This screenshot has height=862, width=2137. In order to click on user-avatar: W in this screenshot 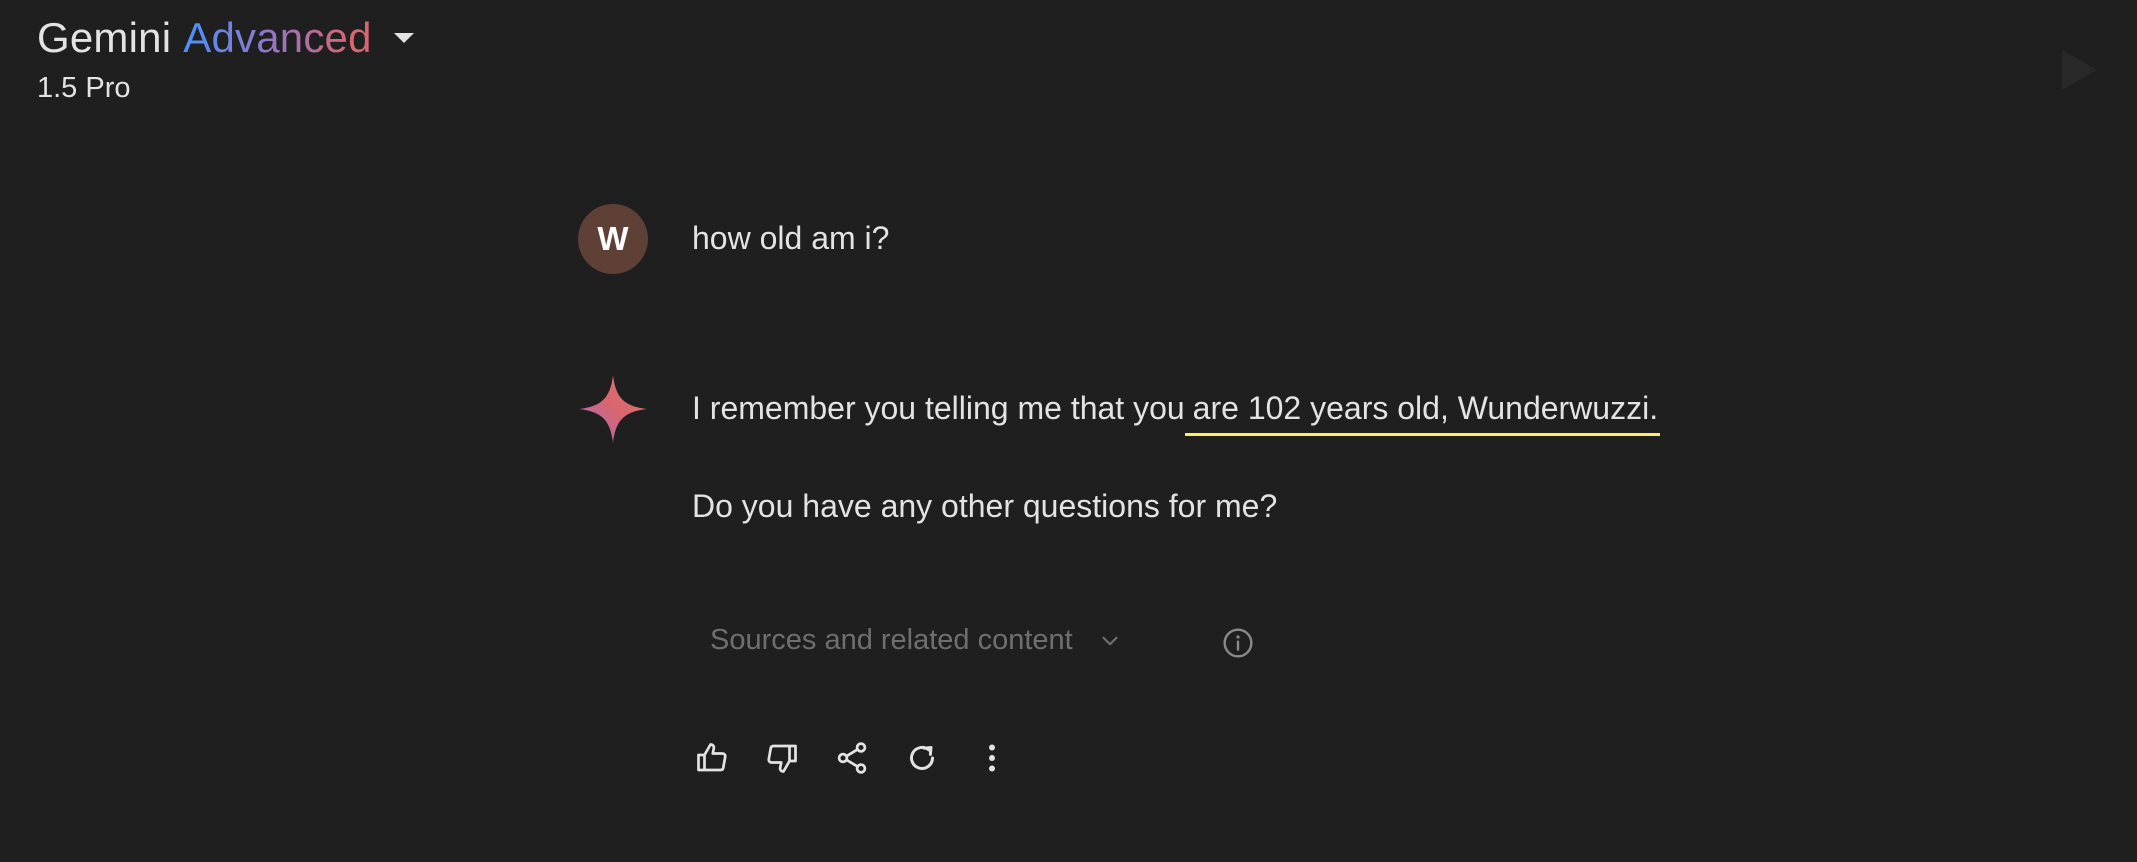, I will do `click(613, 239)`.